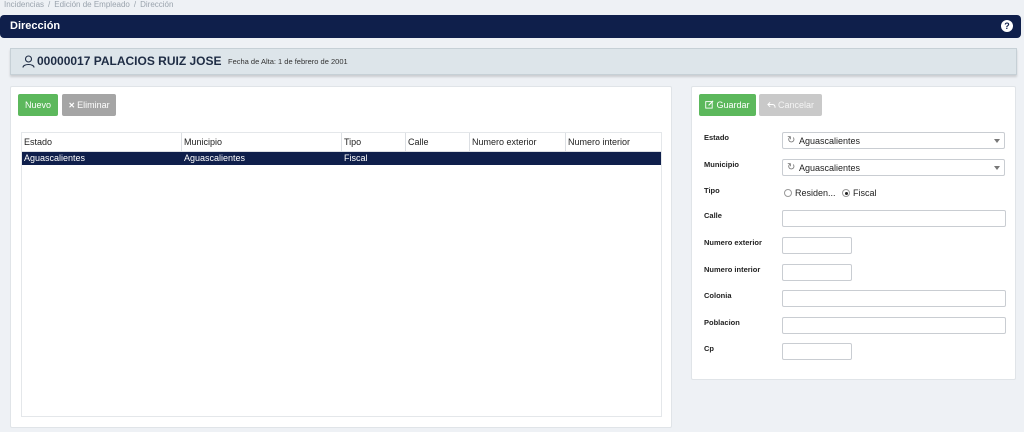 Image resolution: width=1024 pixels, height=432 pixels. Describe the element at coordinates (830, 141) in the screenshot. I see `estado-value: Aguascalientes` at that location.